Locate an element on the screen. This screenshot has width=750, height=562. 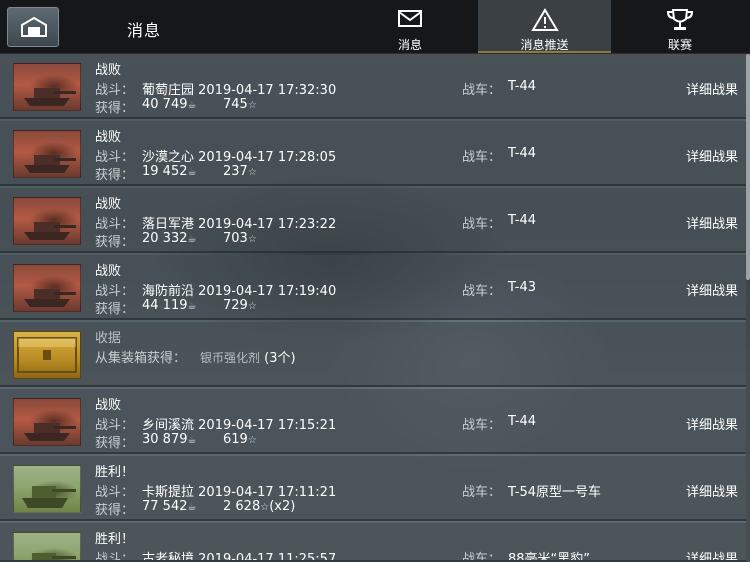
receipt-source: 从集装箱获得： is located at coordinates (141, 358).